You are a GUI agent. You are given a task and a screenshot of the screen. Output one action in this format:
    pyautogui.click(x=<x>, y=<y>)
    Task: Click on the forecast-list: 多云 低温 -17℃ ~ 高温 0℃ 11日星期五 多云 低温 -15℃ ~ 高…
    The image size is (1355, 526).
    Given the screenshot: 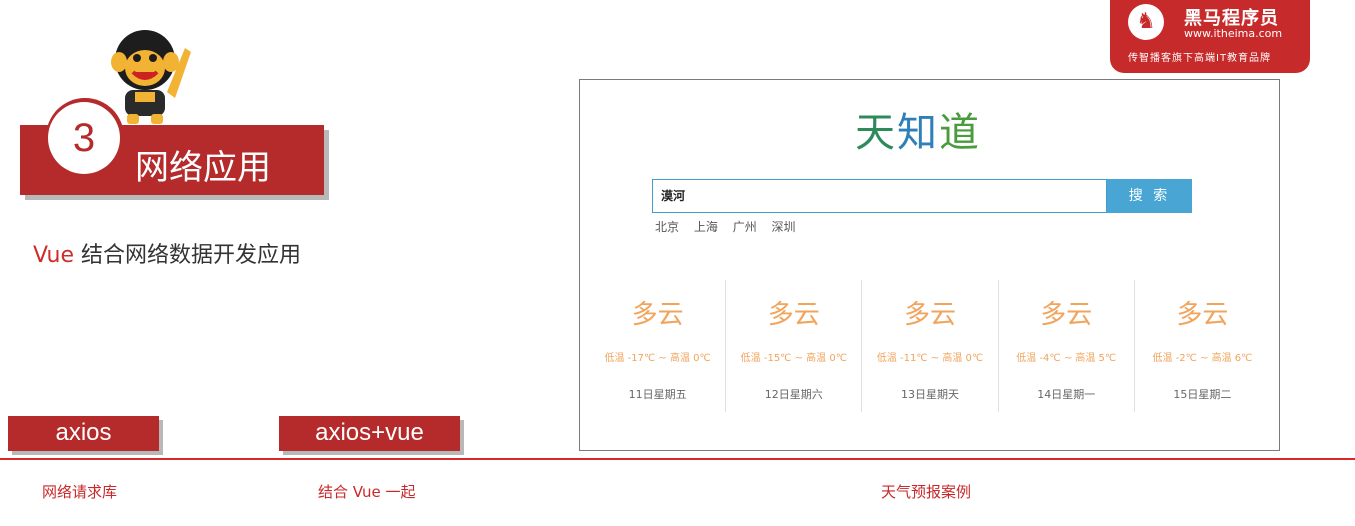 What is the action you would take?
    pyautogui.click(x=930, y=346)
    